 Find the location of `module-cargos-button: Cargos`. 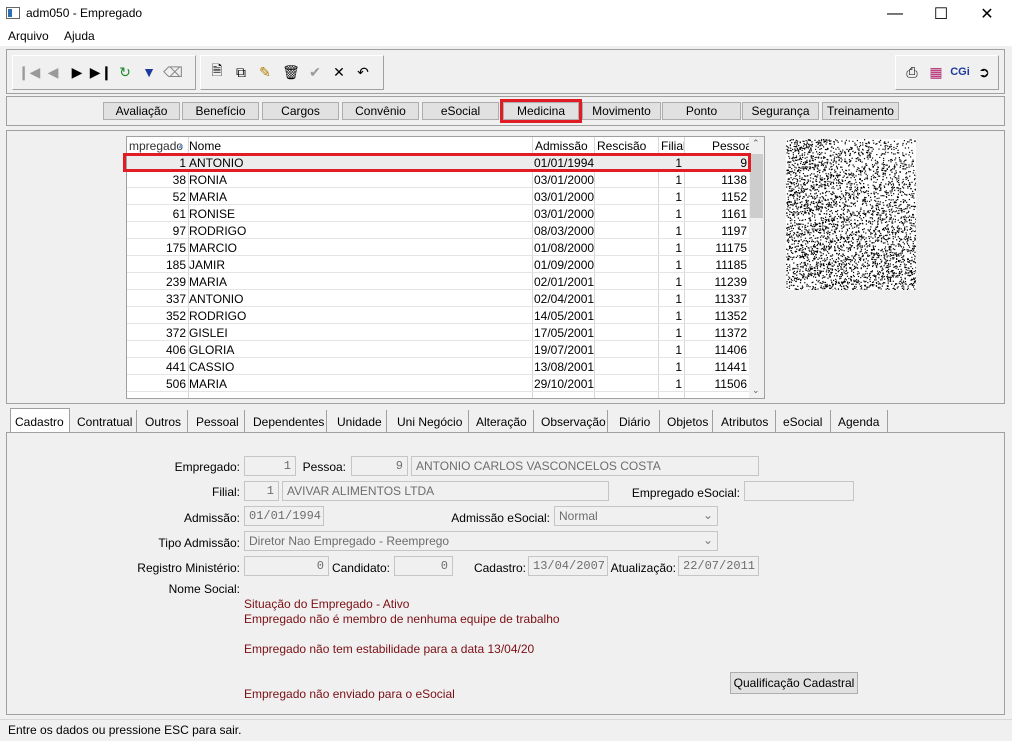

module-cargos-button: Cargos is located at coordinates (300, 111).